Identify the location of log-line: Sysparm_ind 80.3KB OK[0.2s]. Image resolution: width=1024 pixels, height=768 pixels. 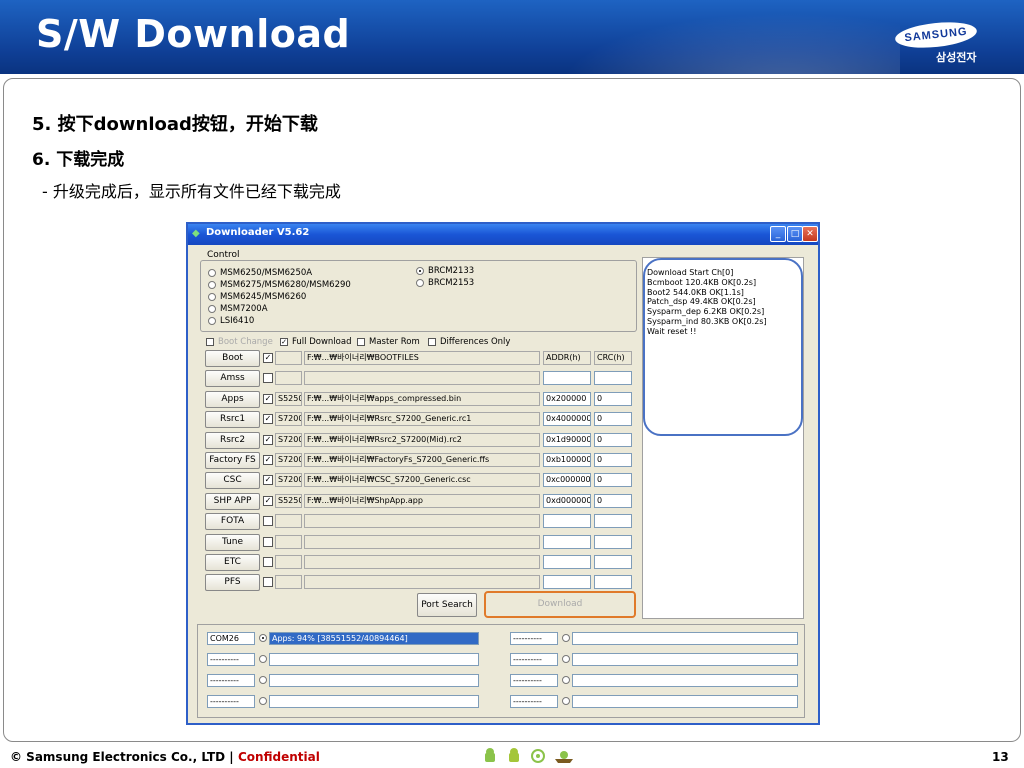
(707, 321).